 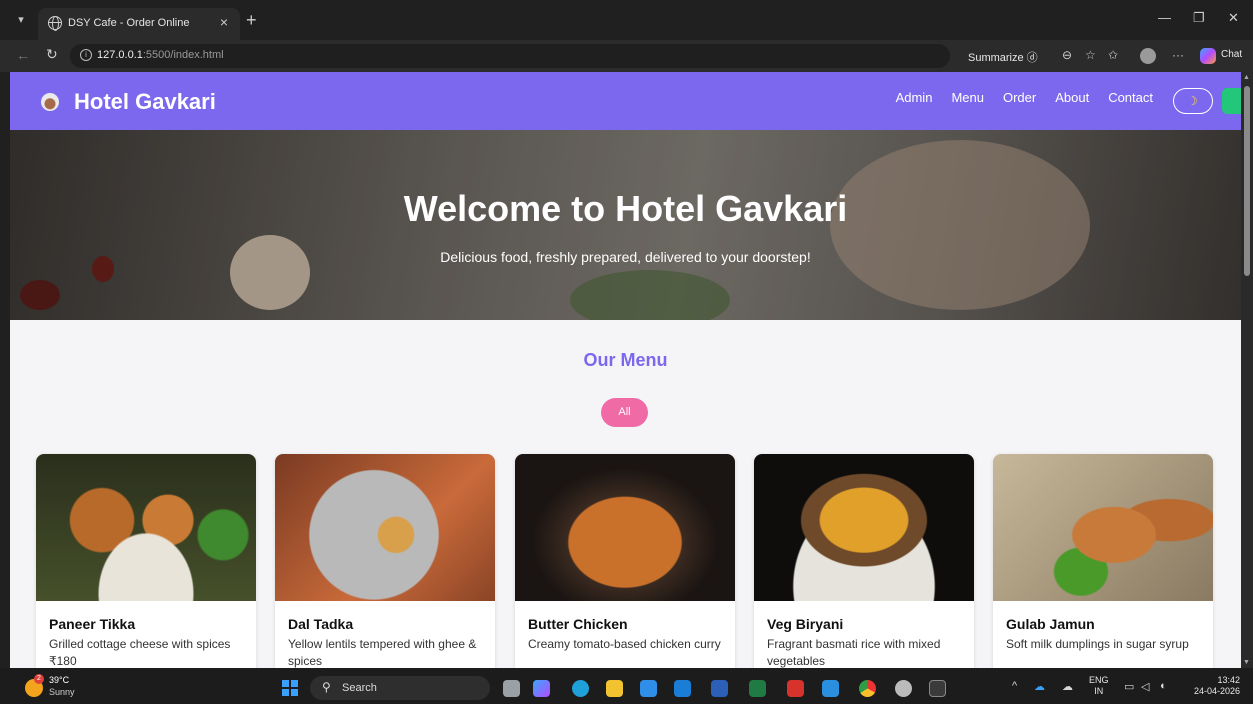 I want to click on menu-item-price: ₹180, so click(x=63, y=661).